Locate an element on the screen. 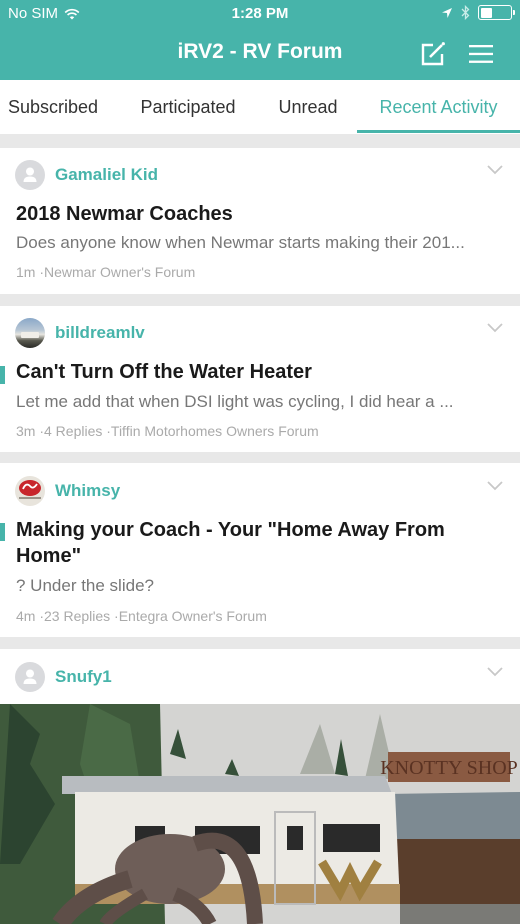 This screenshot has height=924, width=520. location-arrow-icon is located at coordinates (447, 12).